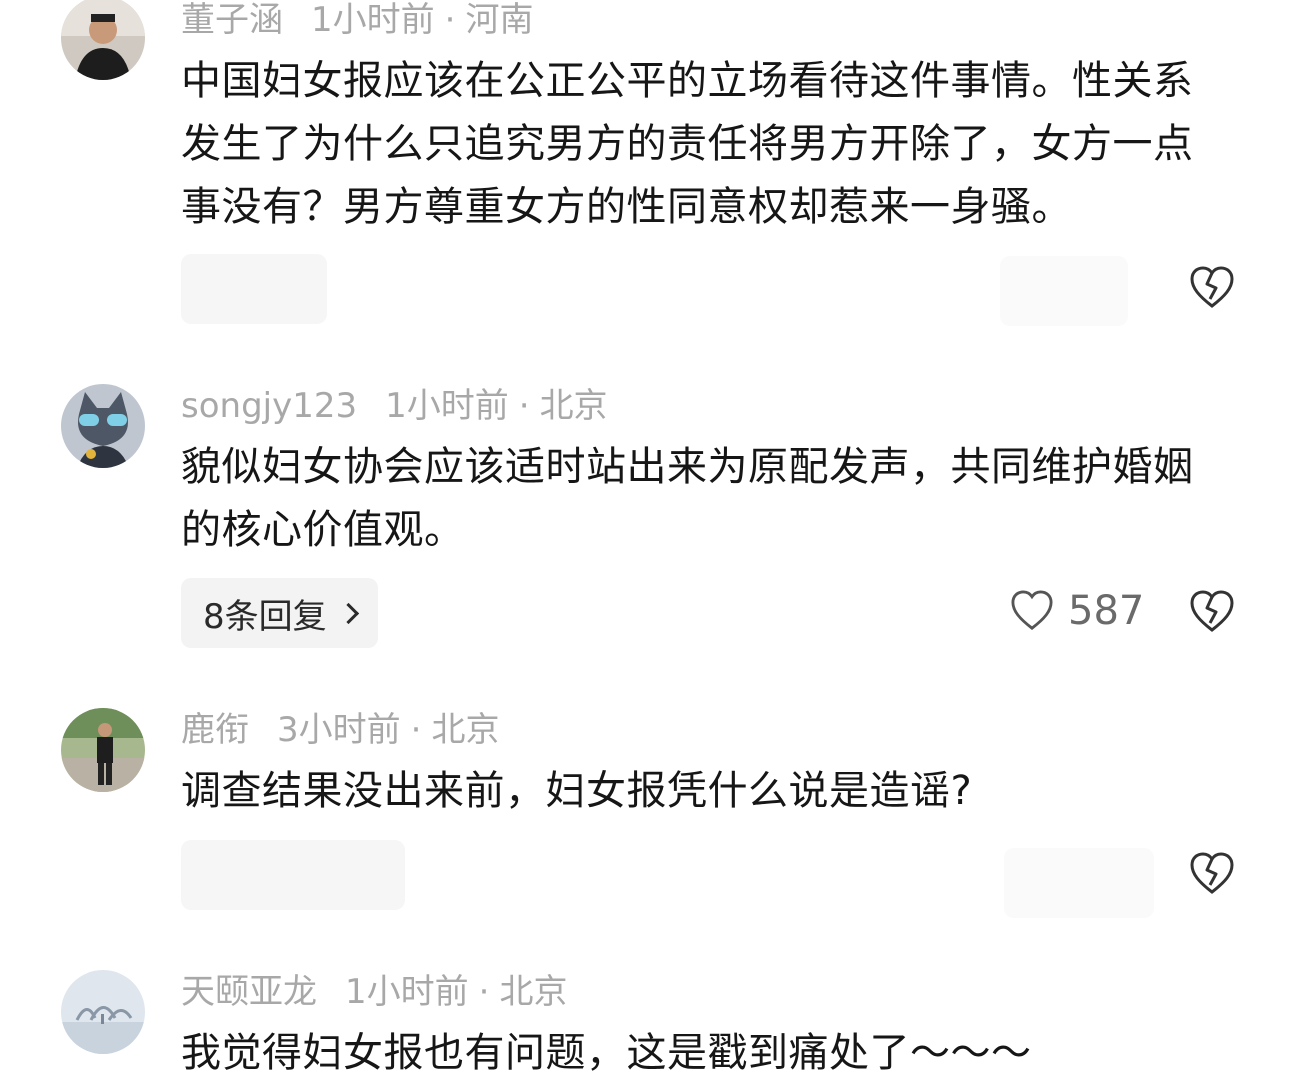 This screenshot has width=1290, height=1074. I want to click on comment-location: 河南, so click(499, 20).